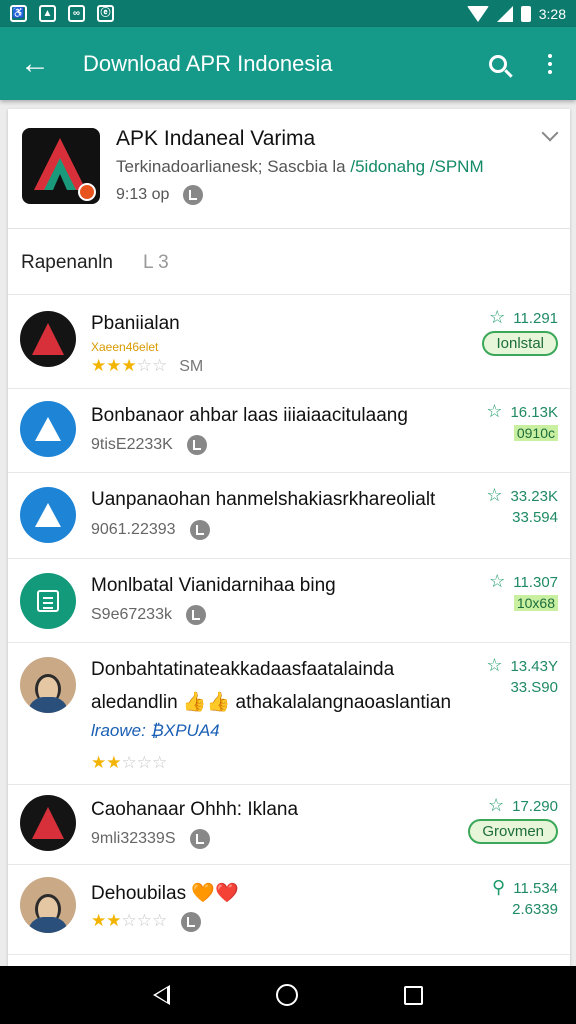  I want to click on system-nav-bar, so click(288, 995).